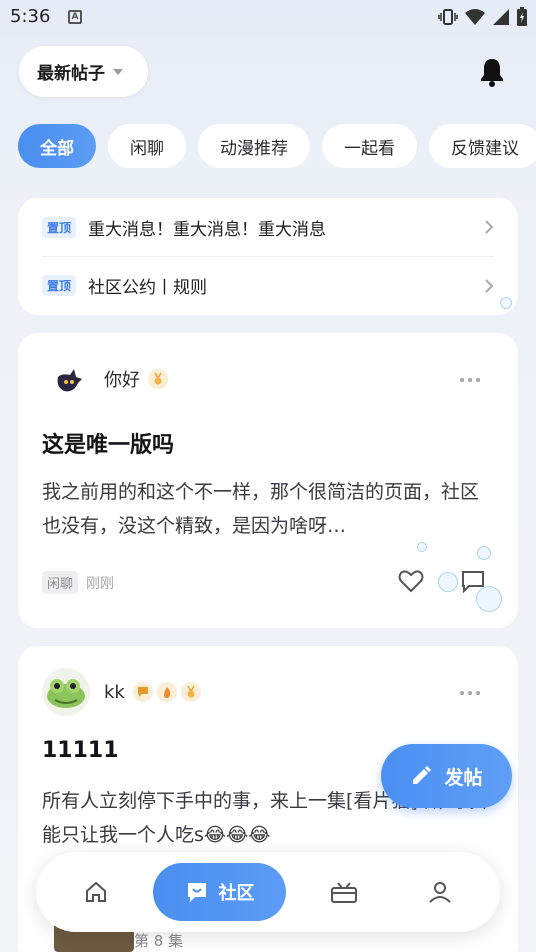 The image size is (536, 952). What do you see at coordinates (147, 146) in the screenshot?
I see `tab-chat: 闲聊` at bounding box center [147, 146].